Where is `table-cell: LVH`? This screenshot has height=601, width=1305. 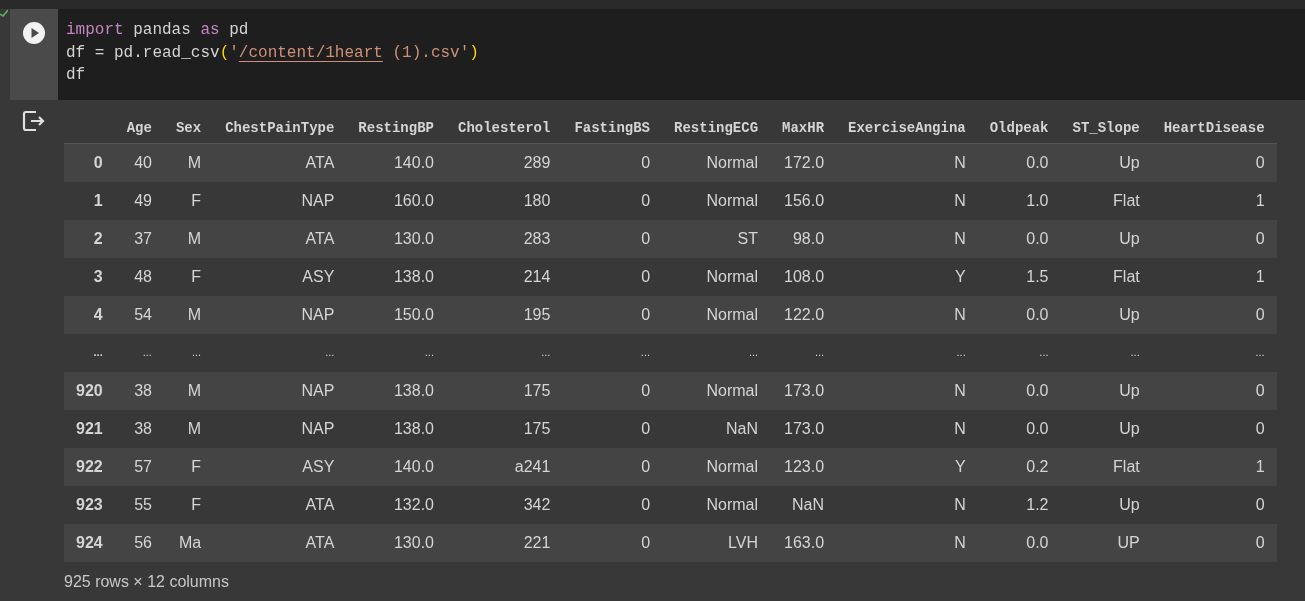
table-cell: LVH is located at coordinates (716, 542).